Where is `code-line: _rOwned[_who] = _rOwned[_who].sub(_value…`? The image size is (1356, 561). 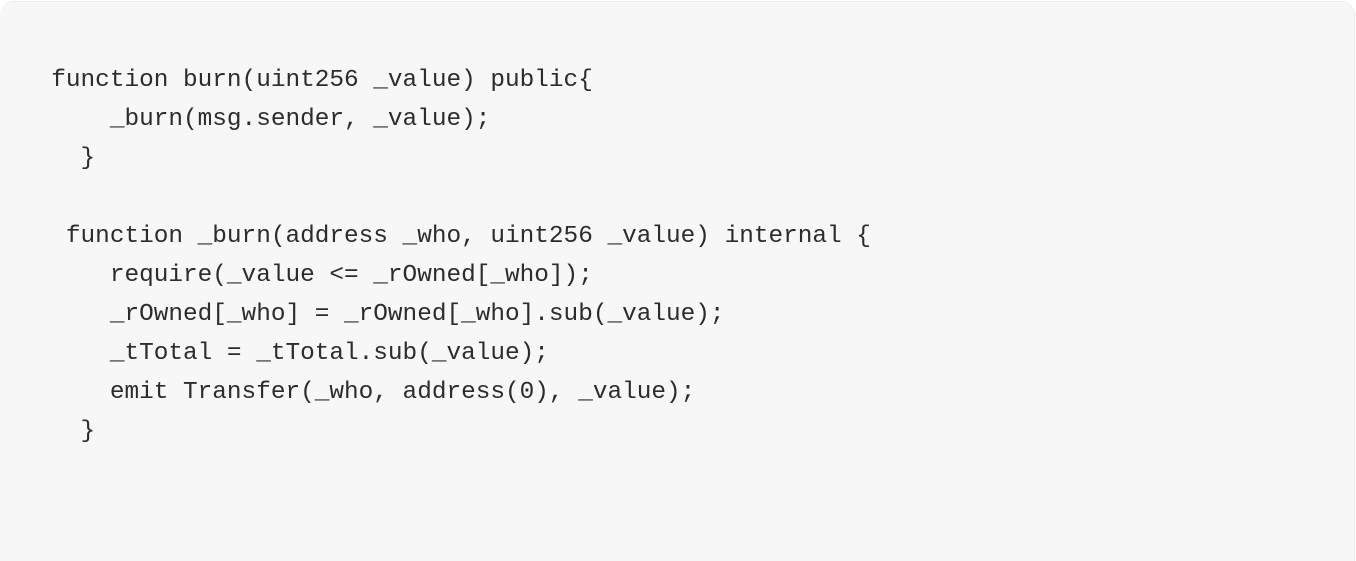
code-line: _rOwned[_who] = _rOwned[_who].sub(_value… is located at coordinates (373, 314).